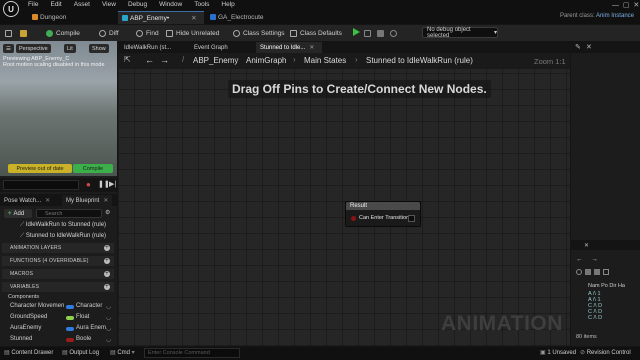 The image size is (640, 360). Describe the element at coordinates (147, 33) in the screenshot. I see `find-button: Find` at that location.